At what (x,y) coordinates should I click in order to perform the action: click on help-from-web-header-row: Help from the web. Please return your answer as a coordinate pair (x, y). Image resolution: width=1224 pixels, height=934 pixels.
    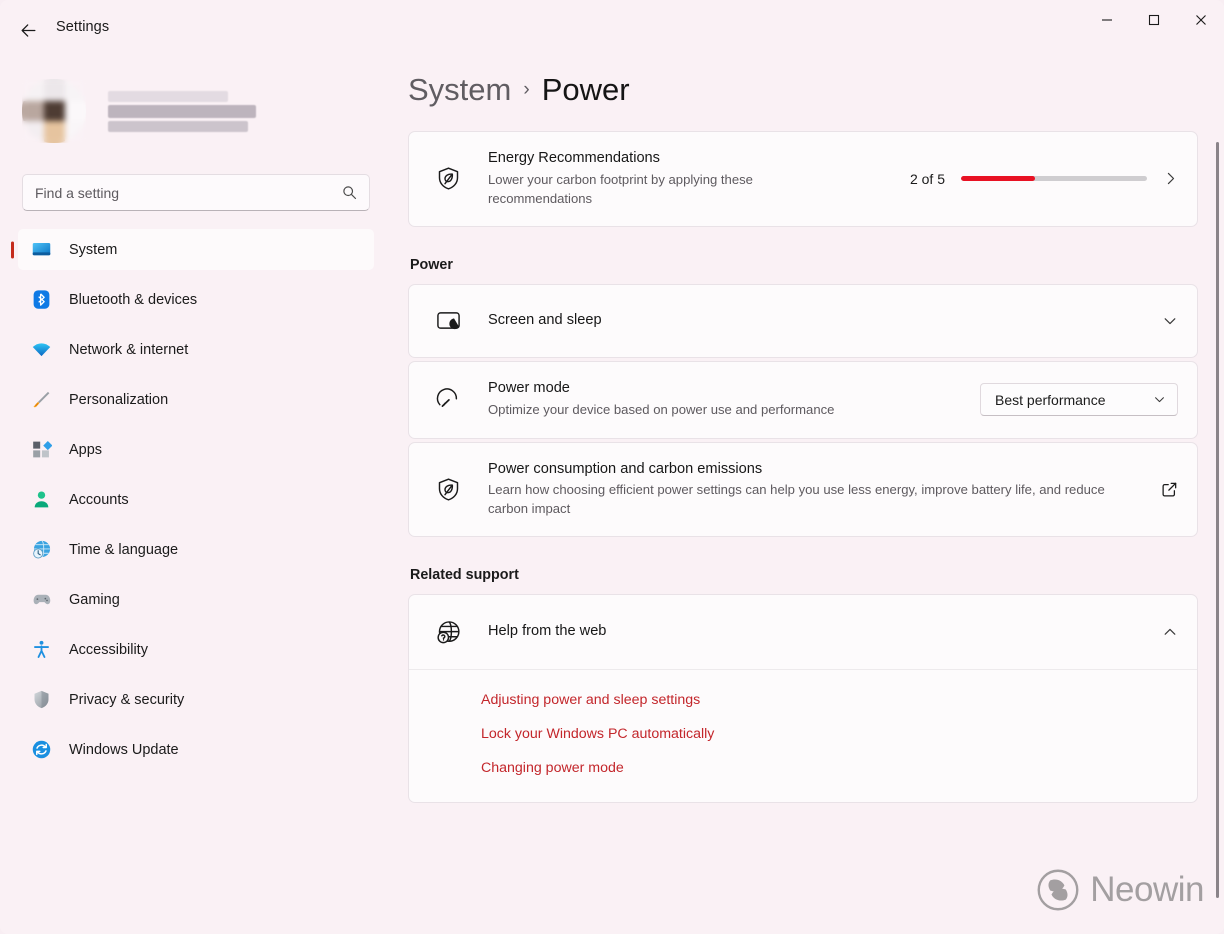
    Looking at the image, I should click on (803, 632).